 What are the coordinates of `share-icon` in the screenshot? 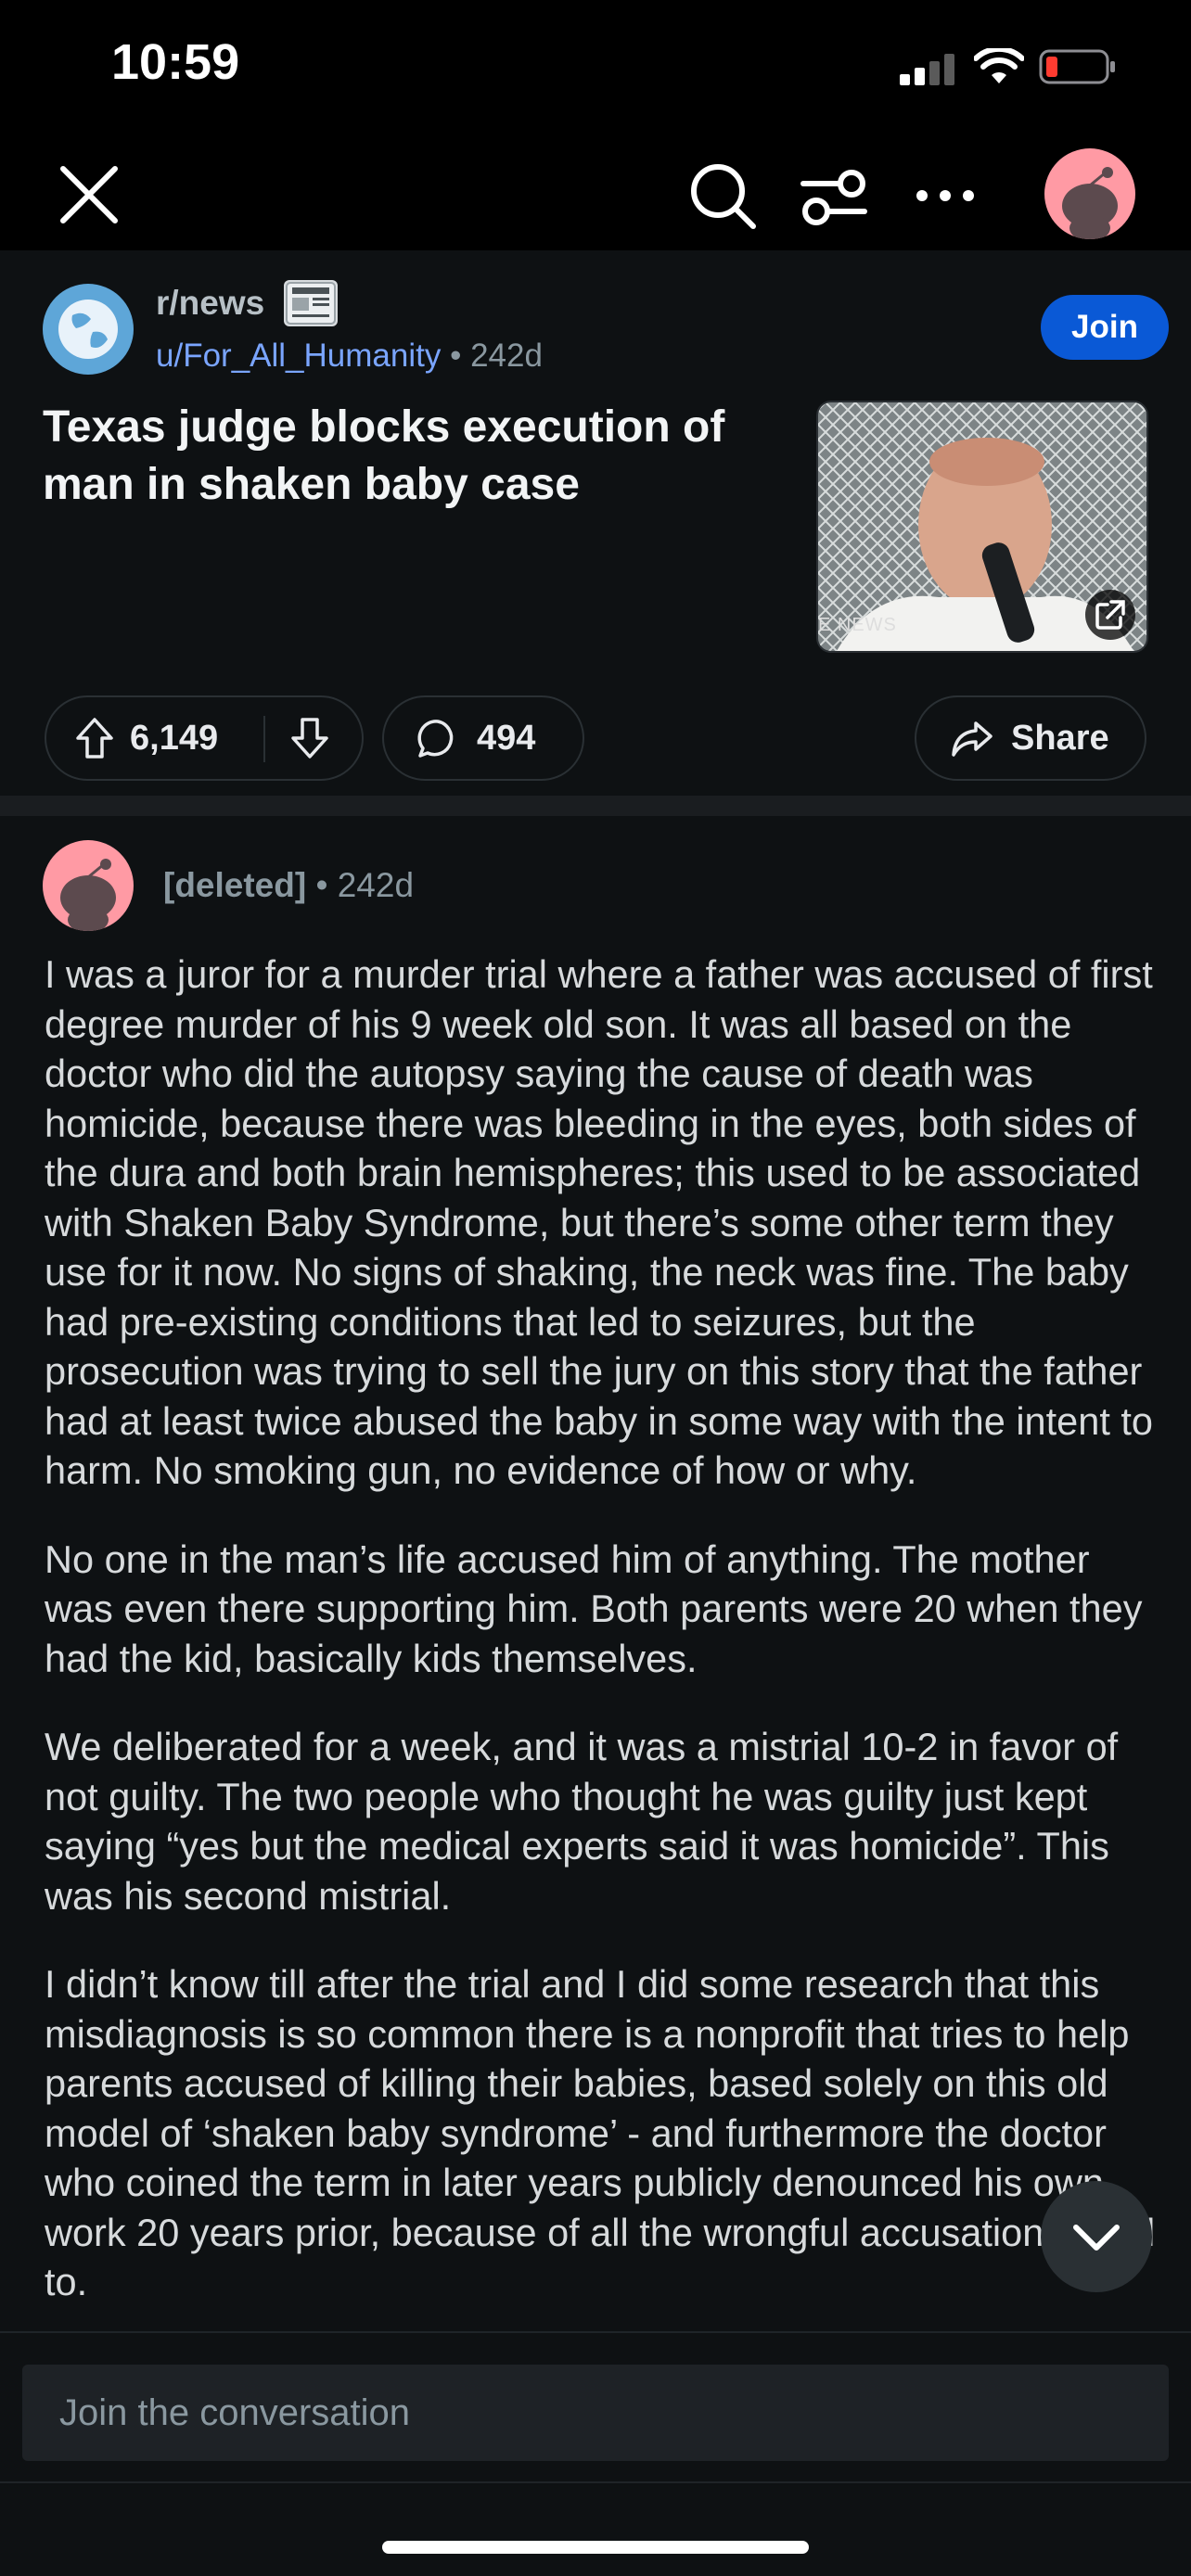 It's located at (972, 739).